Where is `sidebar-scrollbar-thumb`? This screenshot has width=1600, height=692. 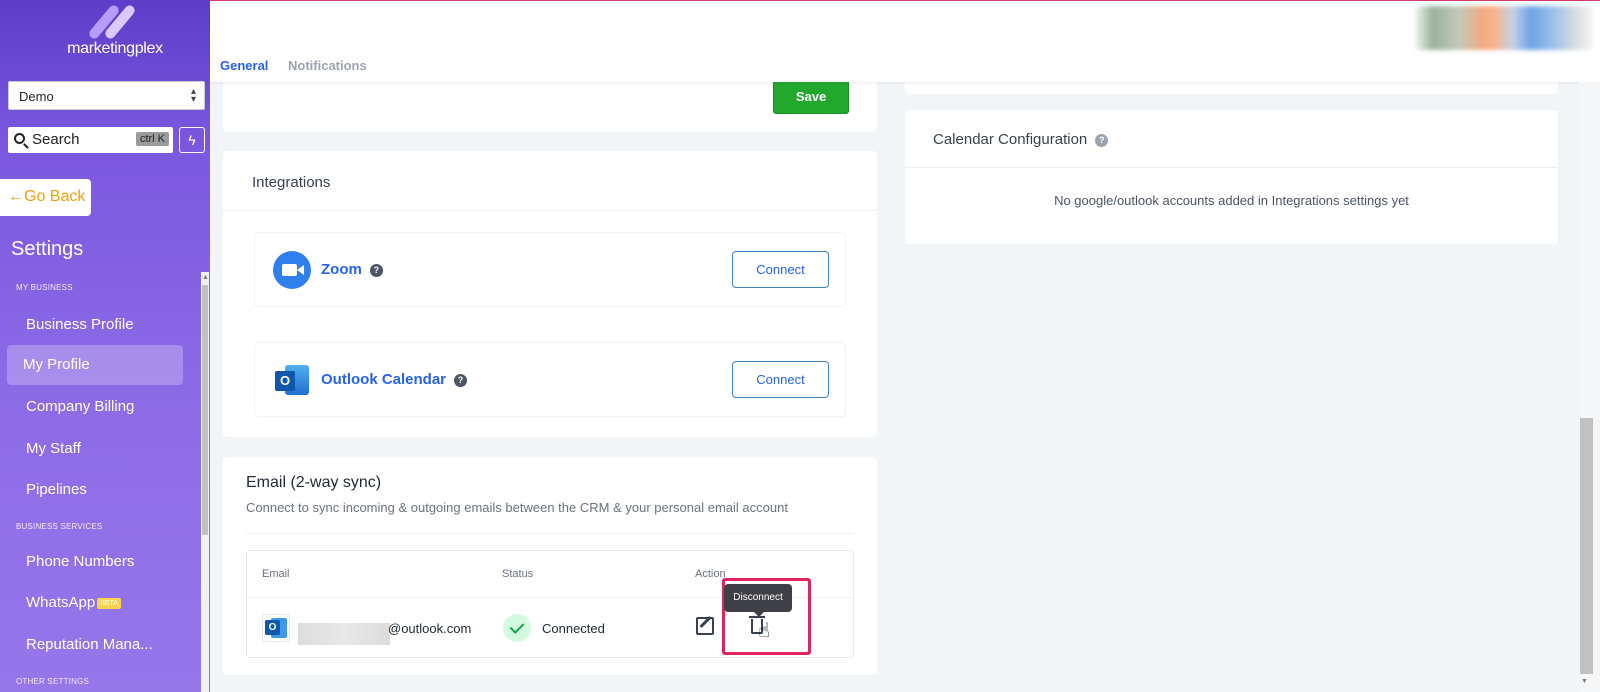 sidebar-scrollbar-thumb is located at coordinates (205, 410).